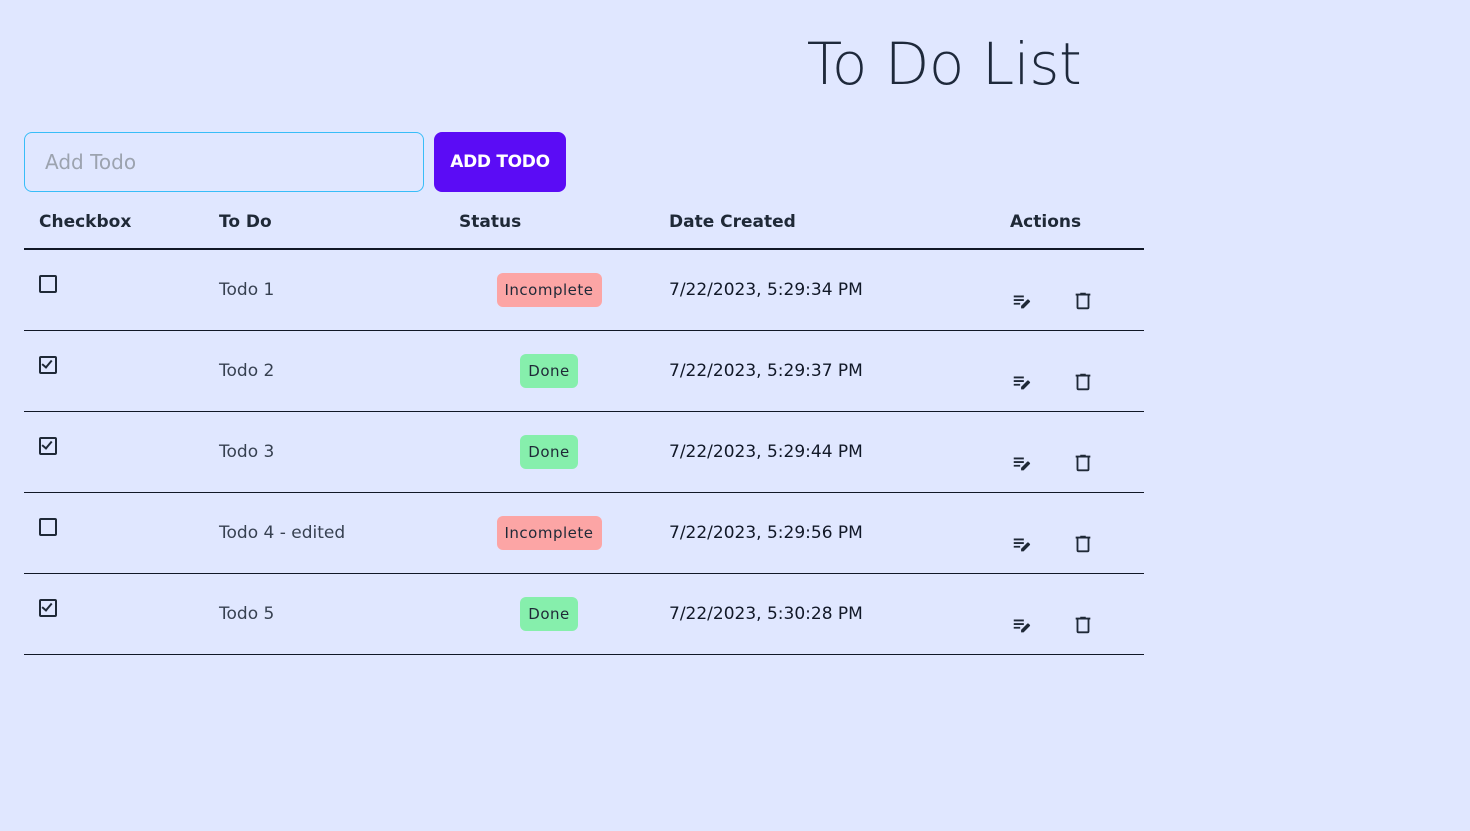 The width and height of the screenshot is (1470, 831). What do you see at coordinates (114, 223) in the screenshot?
I see `header-checkbox: Checkbox` at bounding box center [114, 223].